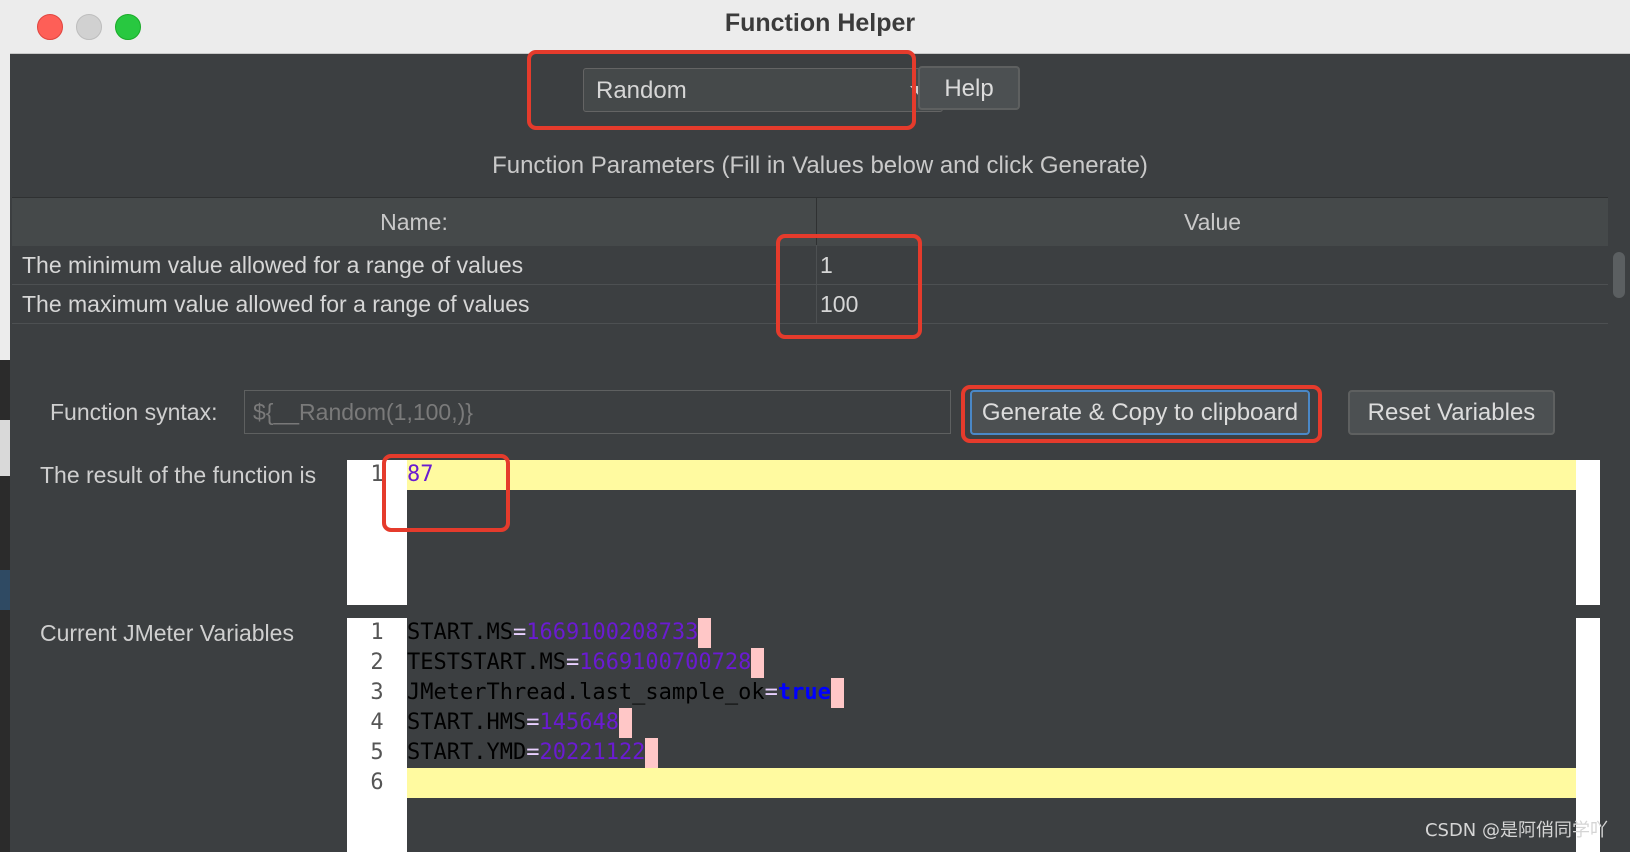  Describe the element at coordinates (1210, 265) in the screenshot. I see `param-value-cell: 1` at that location.